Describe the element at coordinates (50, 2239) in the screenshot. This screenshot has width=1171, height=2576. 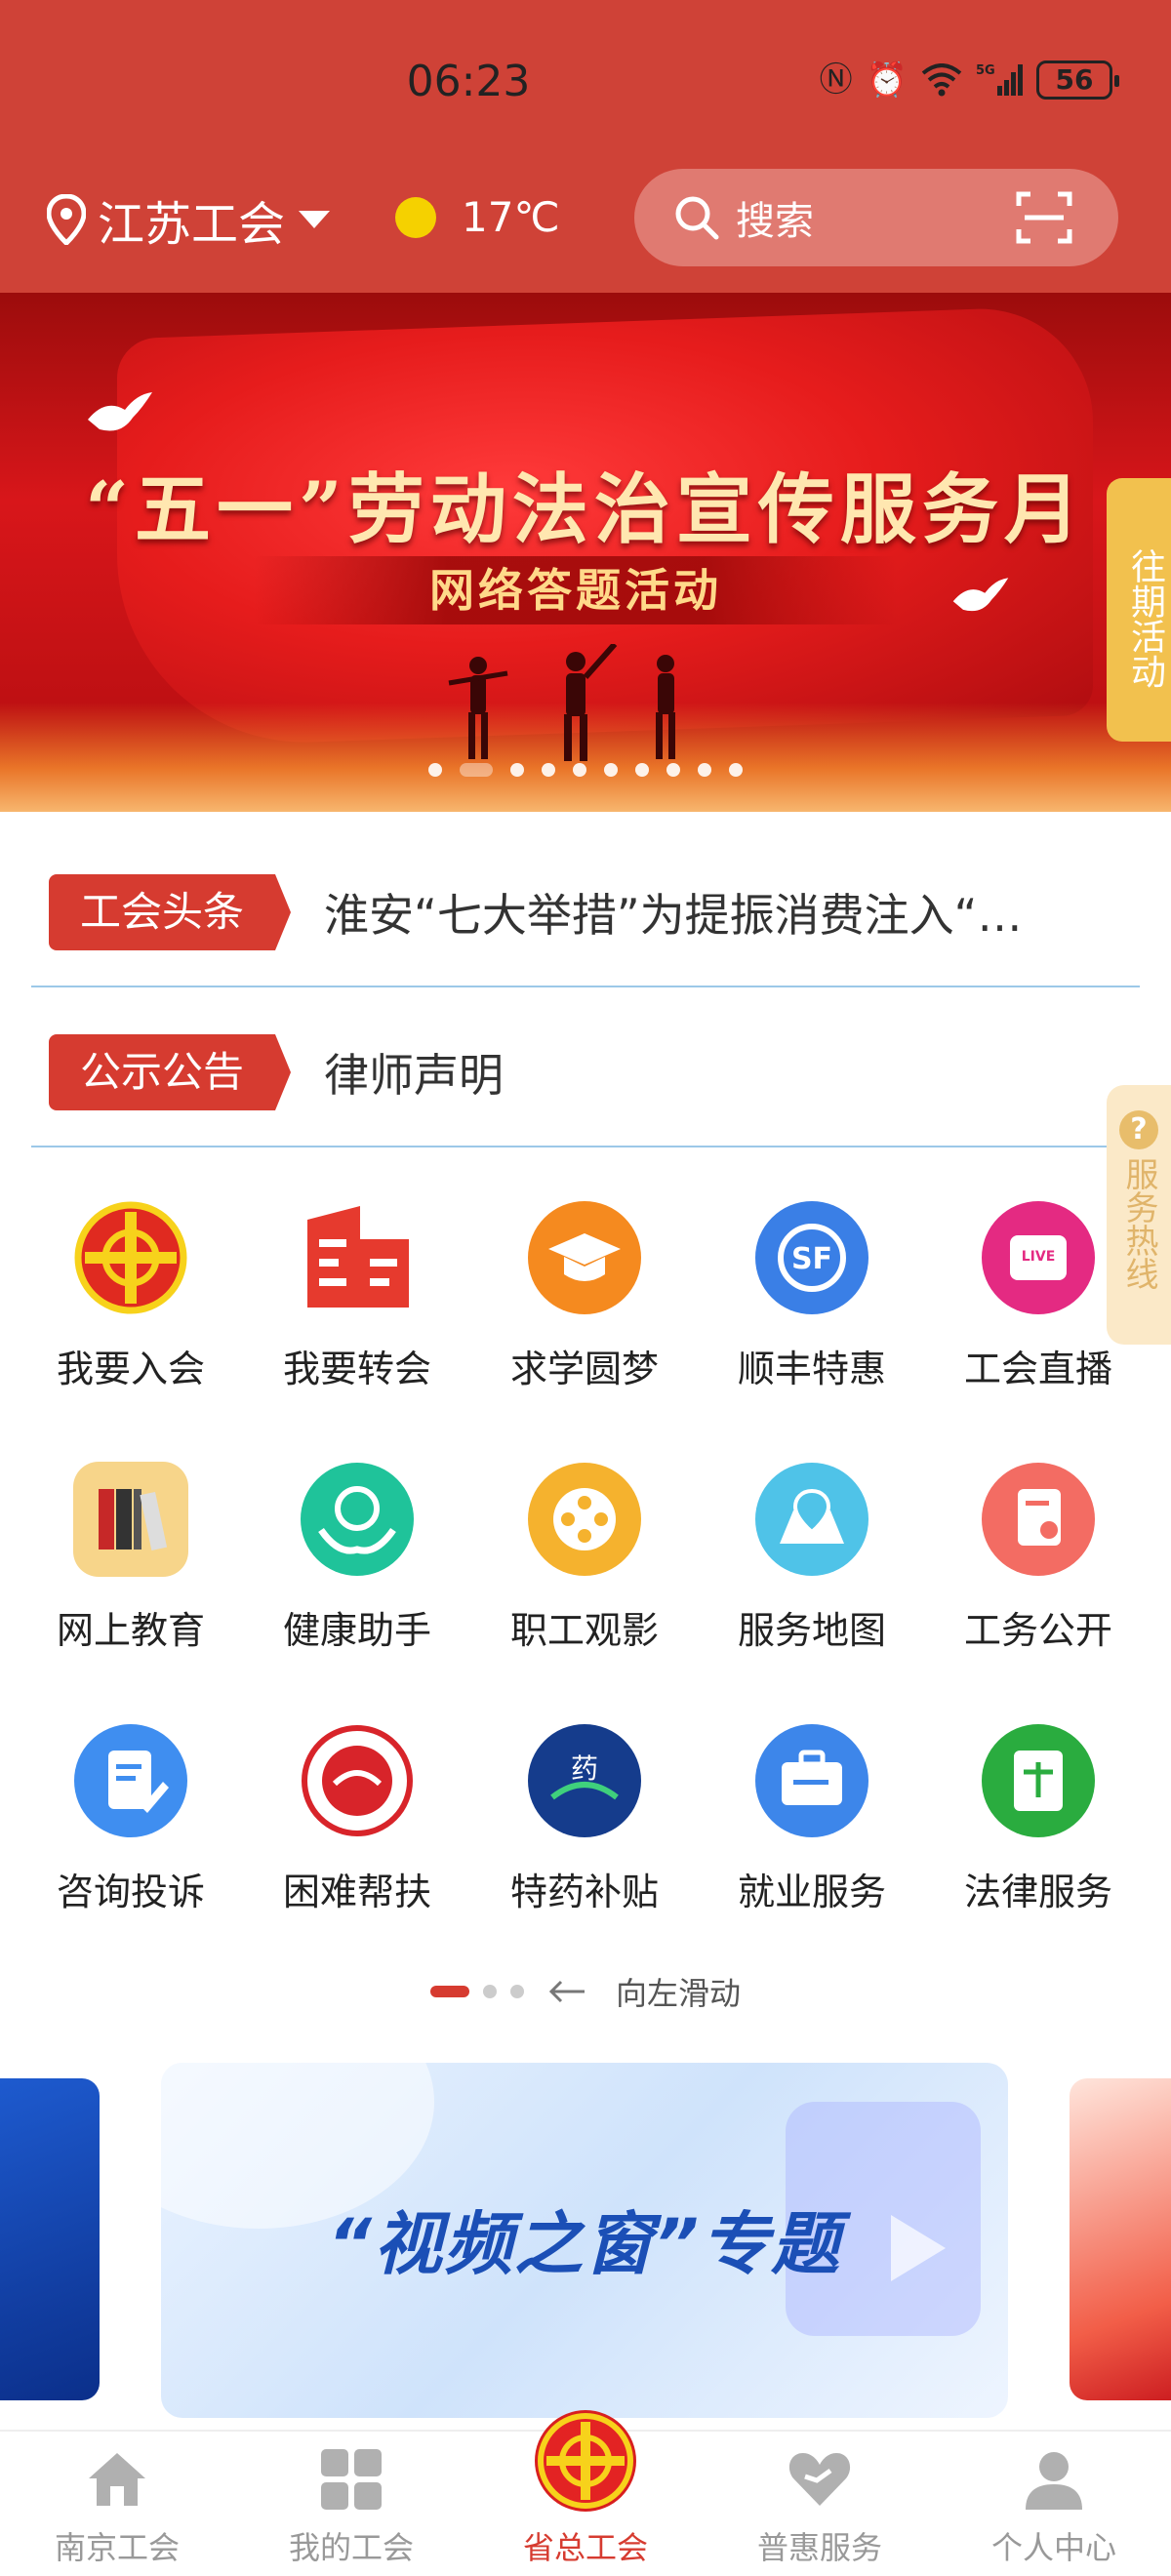
I see `carousel-card-prev` at that location.